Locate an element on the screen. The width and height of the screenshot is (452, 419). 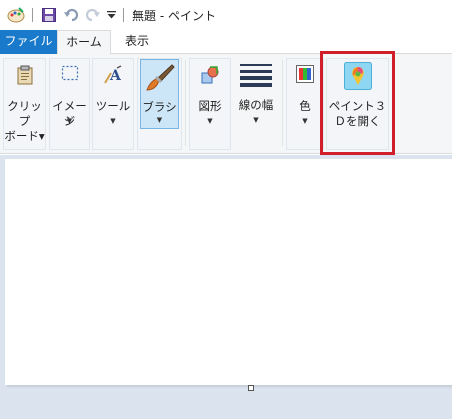
brushes-dropdown-arrow: ▼ is located at coordinates (159, 120).